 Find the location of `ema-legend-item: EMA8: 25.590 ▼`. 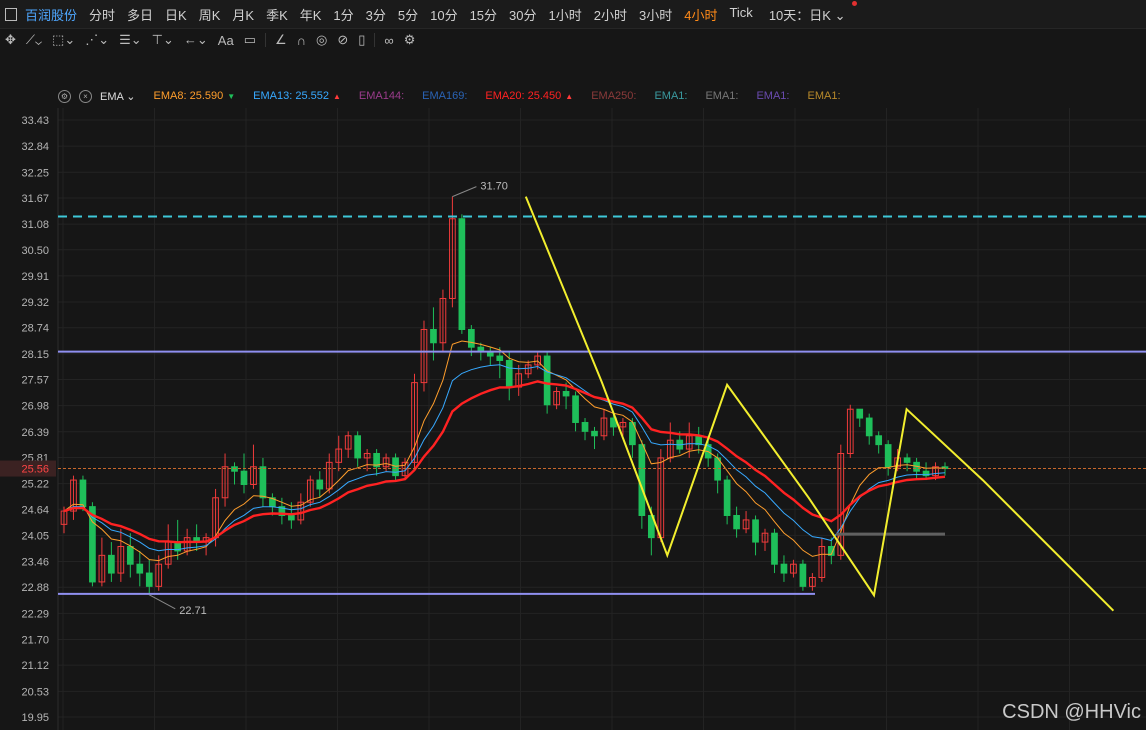

ema-legend-item: EMA8: 25.590 ▼ is located at coordinates (195, 96).